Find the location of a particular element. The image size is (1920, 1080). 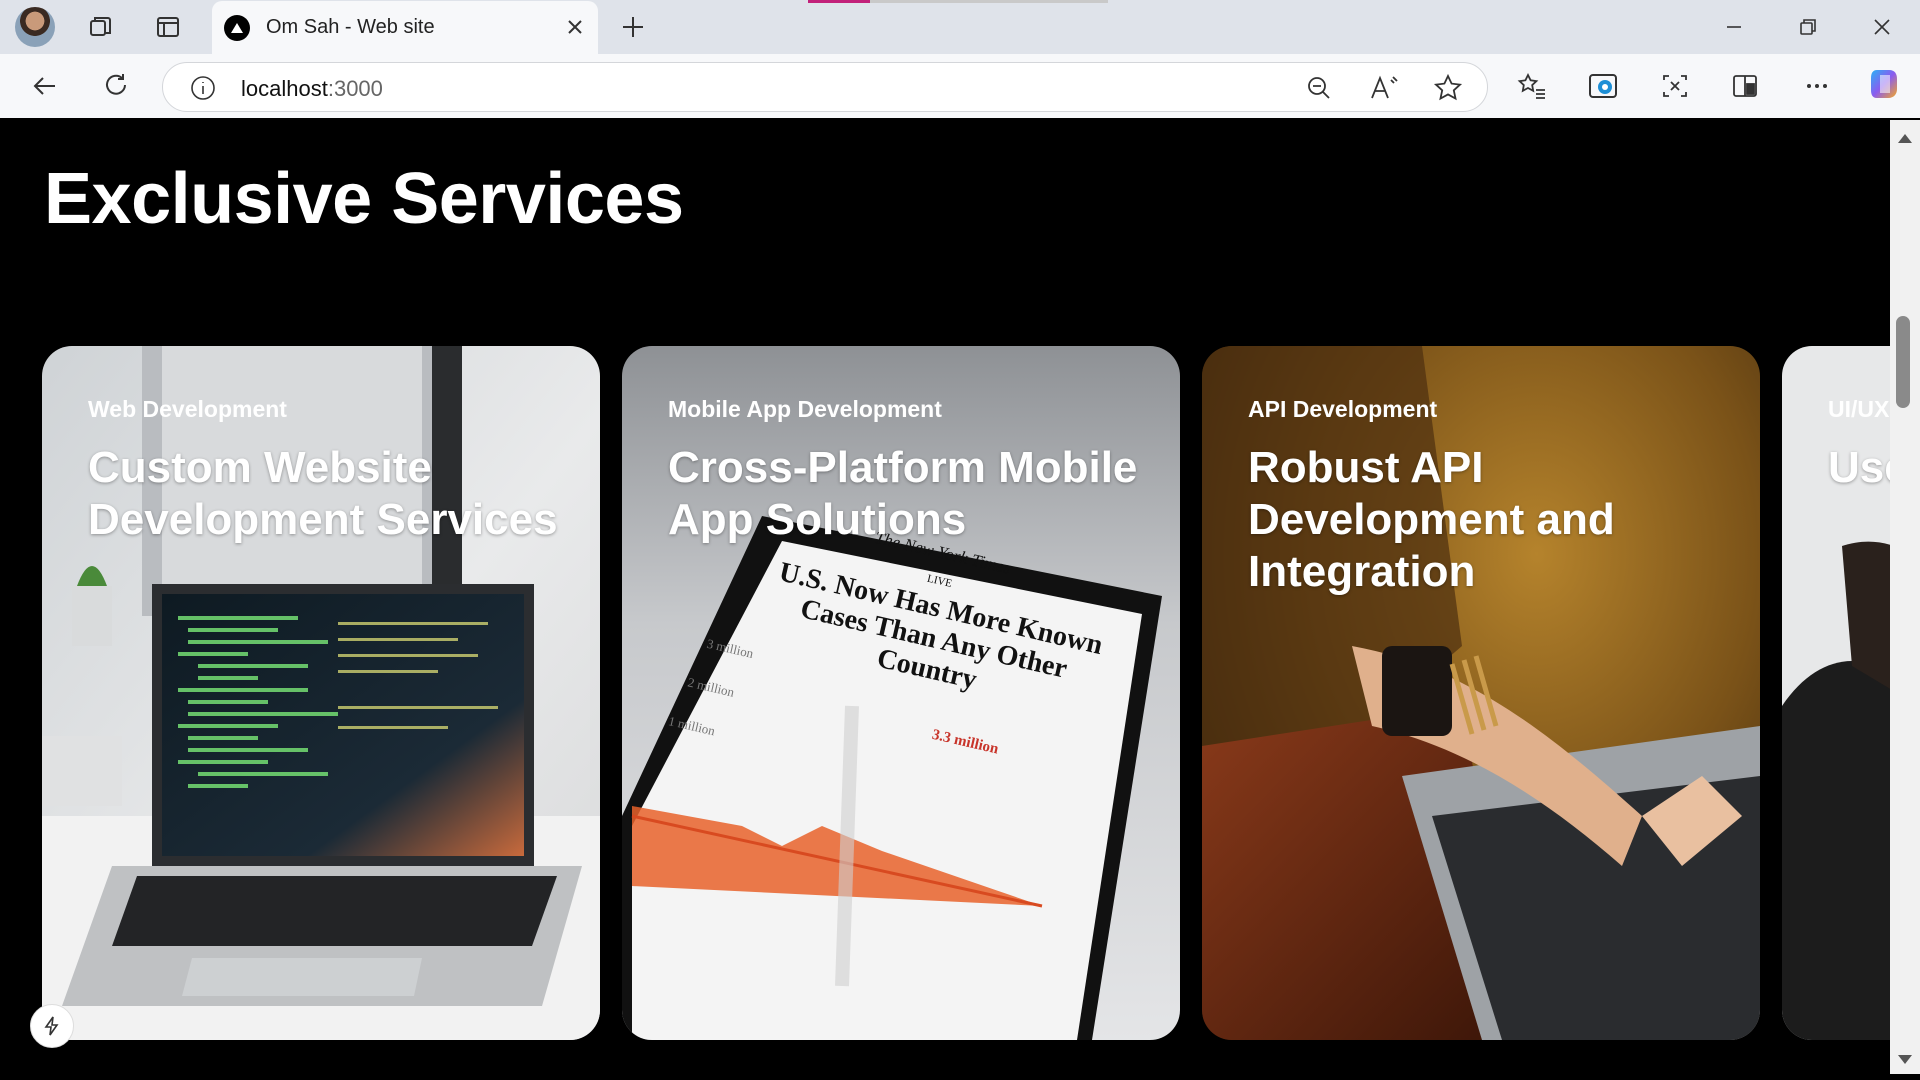

url-port: :3000 is located at coordinates (355, 88).